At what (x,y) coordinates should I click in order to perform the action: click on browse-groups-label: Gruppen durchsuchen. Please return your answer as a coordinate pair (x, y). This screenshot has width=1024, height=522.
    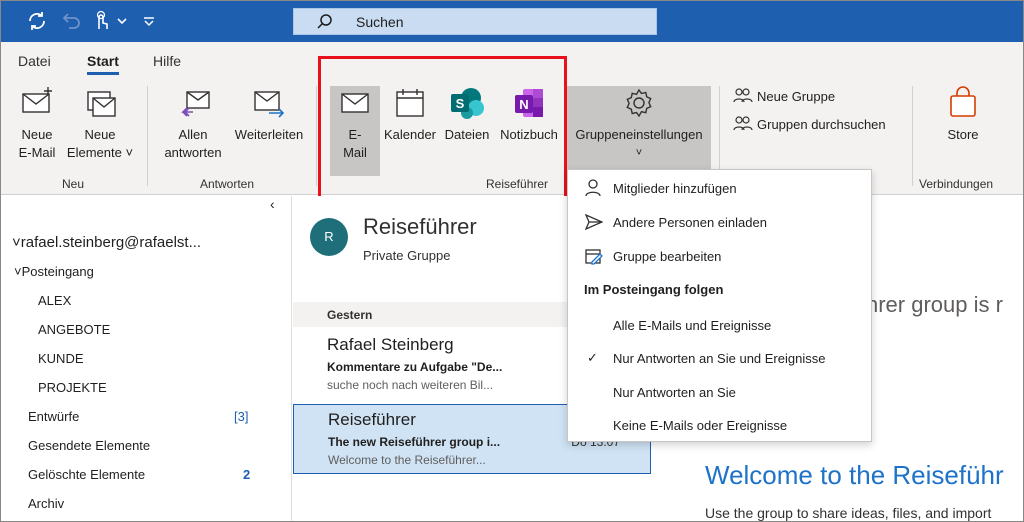
    Looking at the image, I should click on (821, 124).